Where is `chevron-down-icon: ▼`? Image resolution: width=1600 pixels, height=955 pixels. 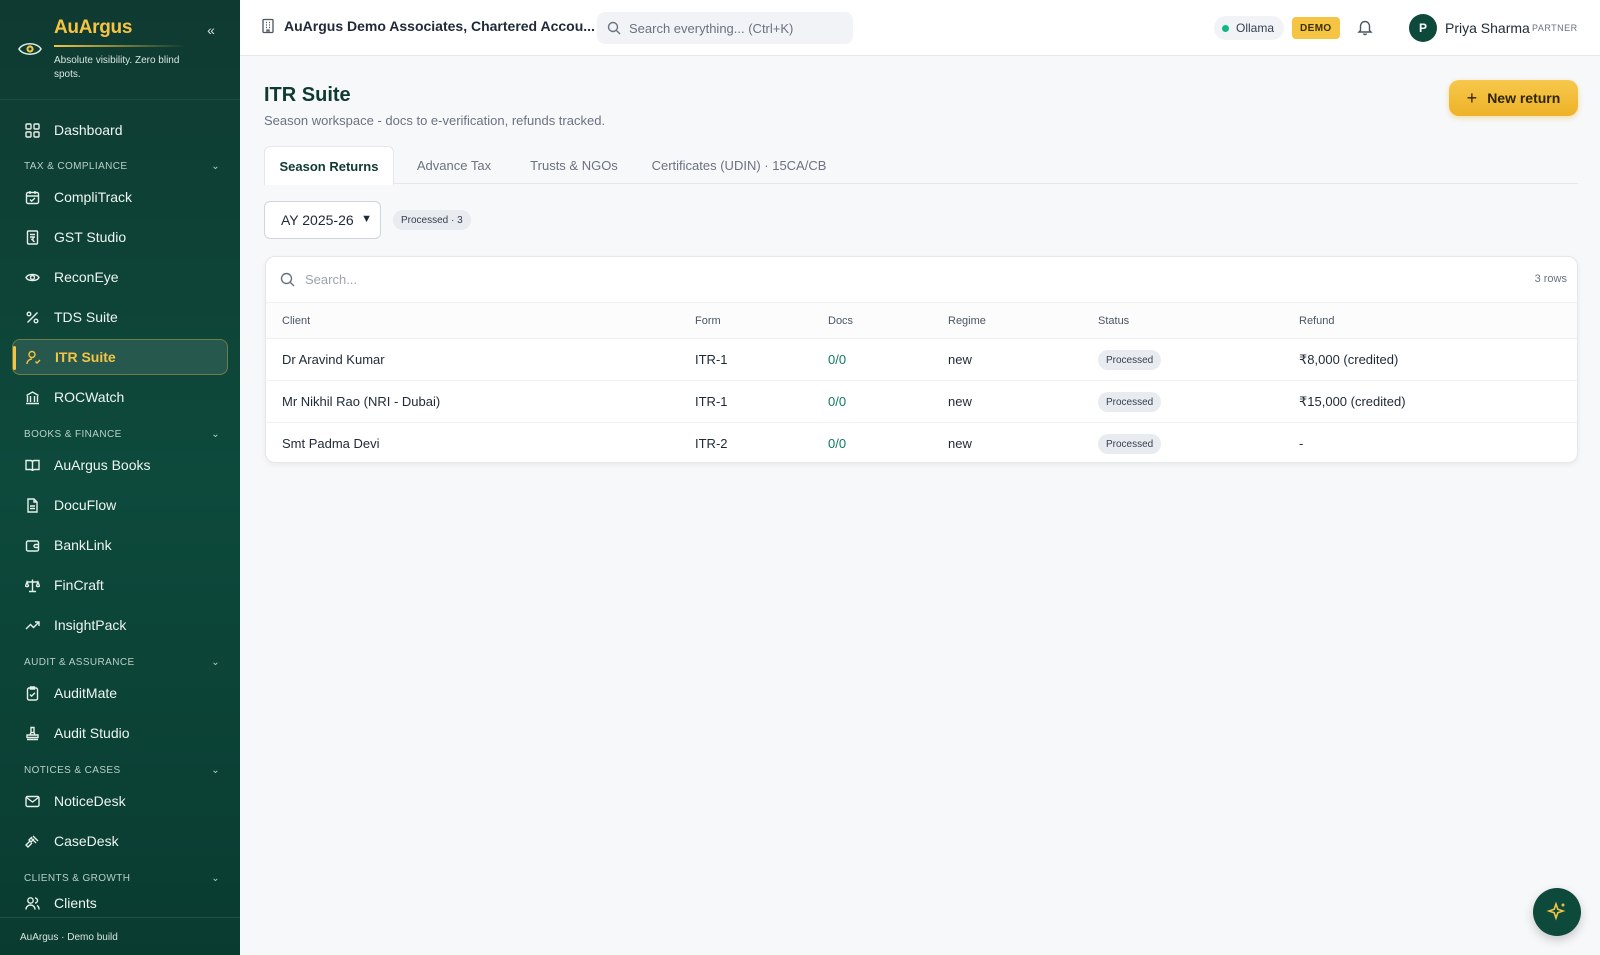
chevron-down-icon: ▼ is located at coordinates (366, 219).